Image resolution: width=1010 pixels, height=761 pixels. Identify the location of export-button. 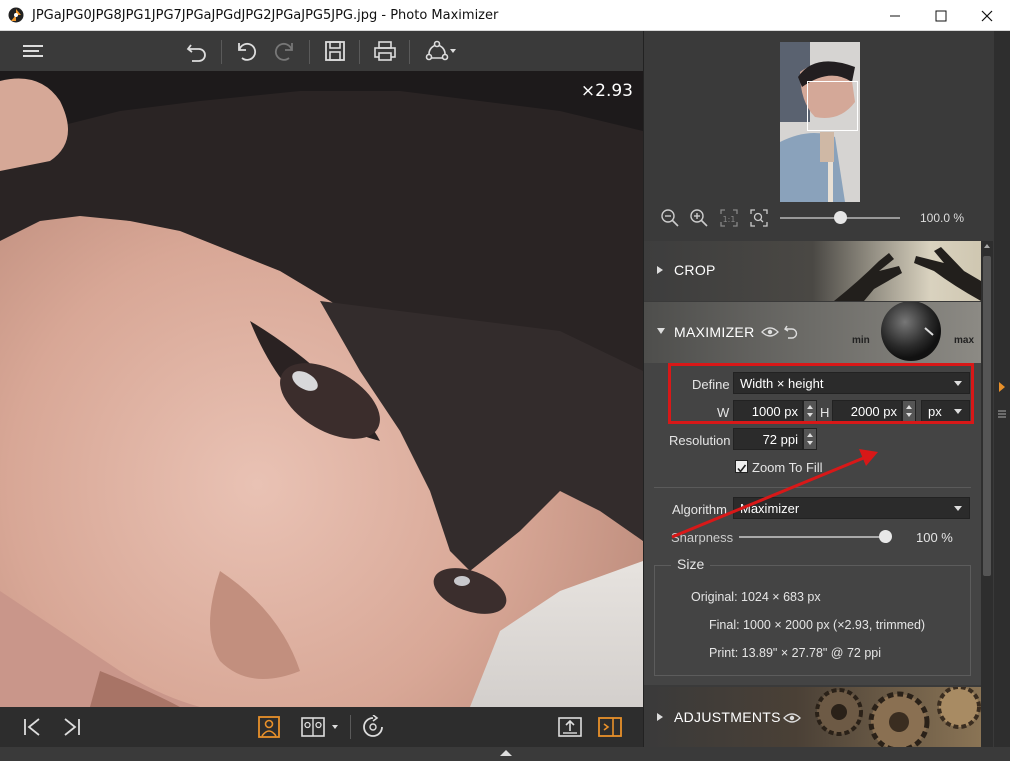
(570, 727).